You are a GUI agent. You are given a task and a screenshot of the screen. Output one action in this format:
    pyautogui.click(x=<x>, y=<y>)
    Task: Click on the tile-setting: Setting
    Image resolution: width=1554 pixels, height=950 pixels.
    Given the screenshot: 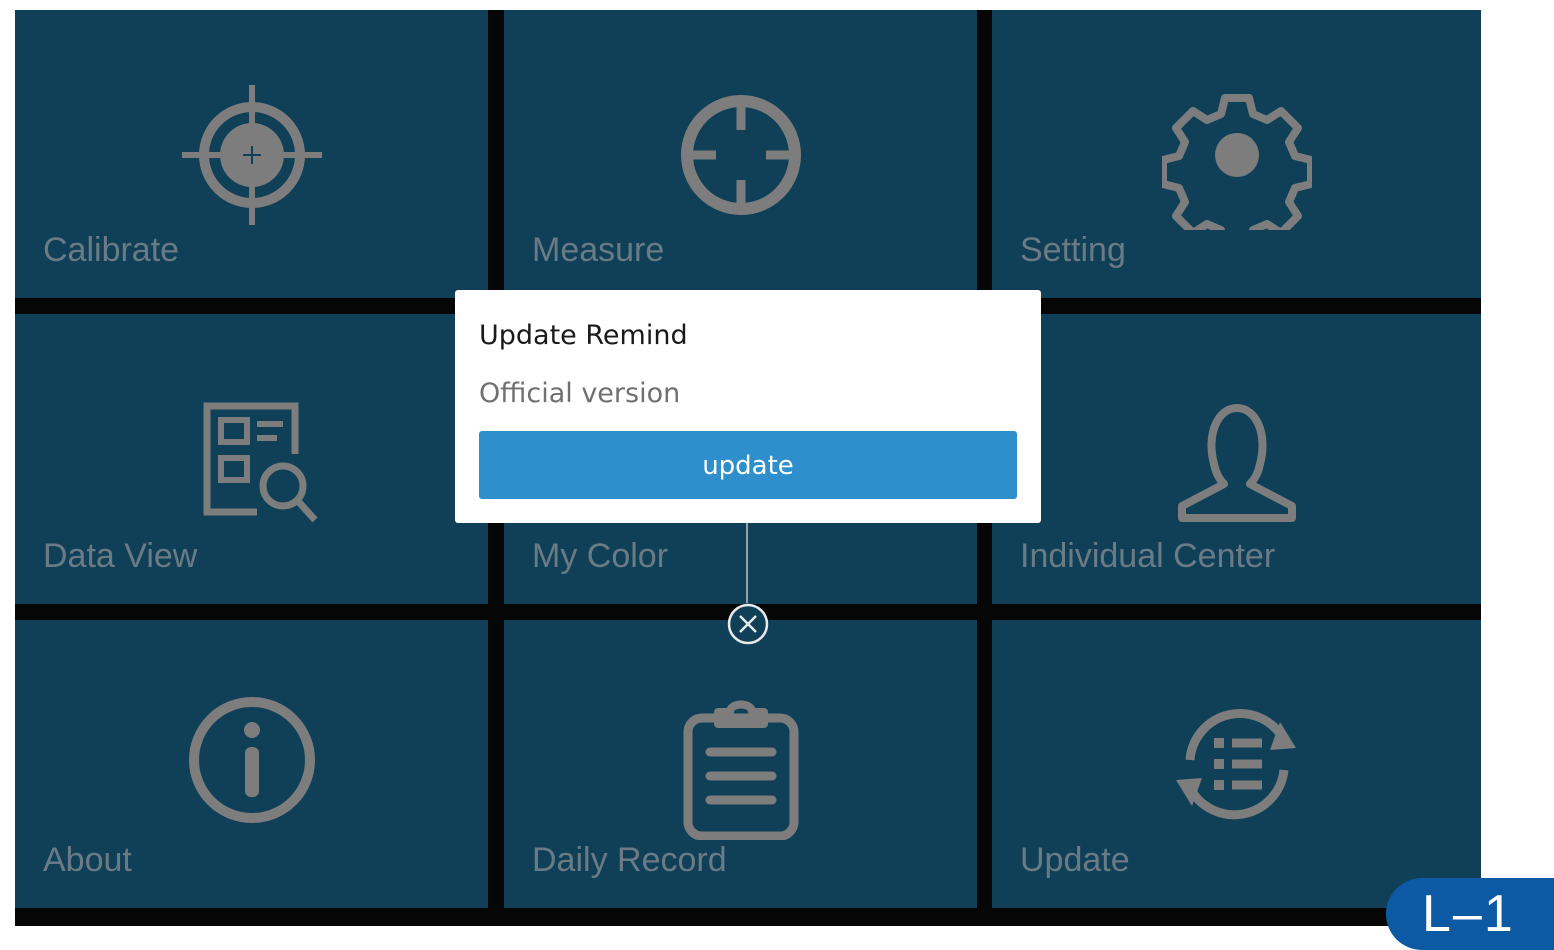 What is the action you would take?
    pyautogui.click(x=1236, y=154)
    